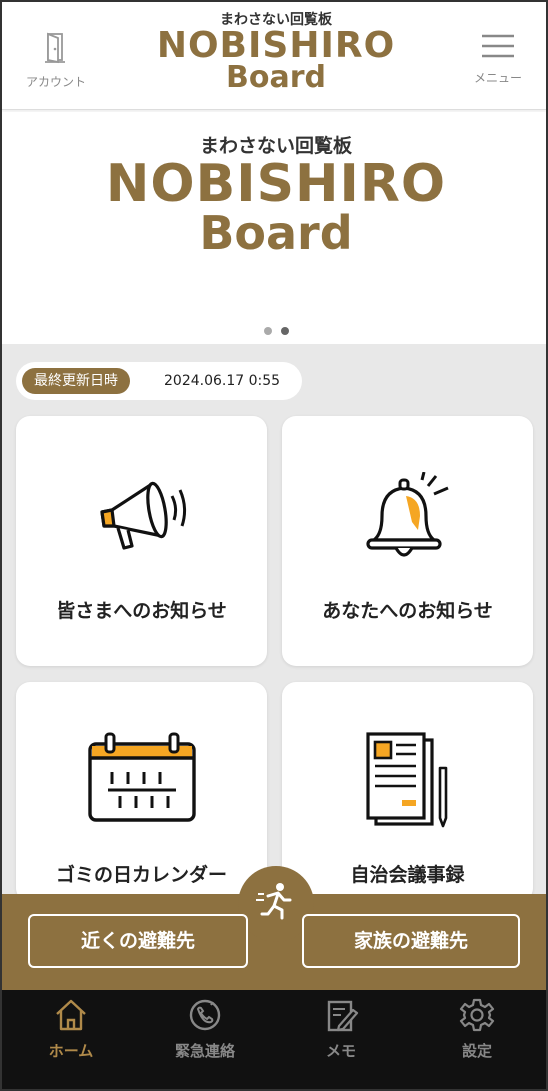 This screenshot has width=548, height=1091. Describe the element at coordinates (276, 233) in the screenshot. I see `banner-logo-board: Board` at that location.